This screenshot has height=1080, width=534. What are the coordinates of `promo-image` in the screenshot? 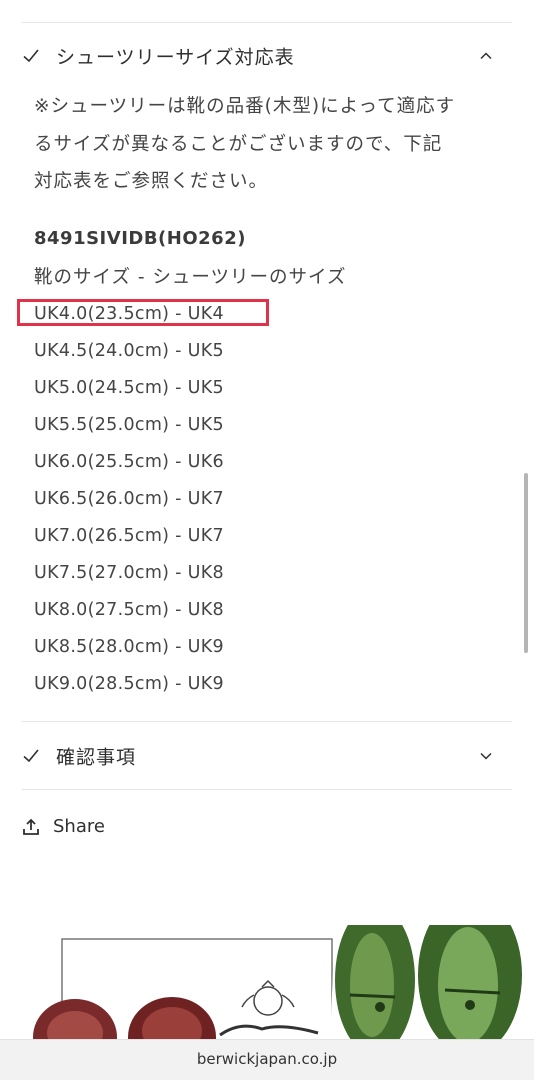 It's located at (267, 982).